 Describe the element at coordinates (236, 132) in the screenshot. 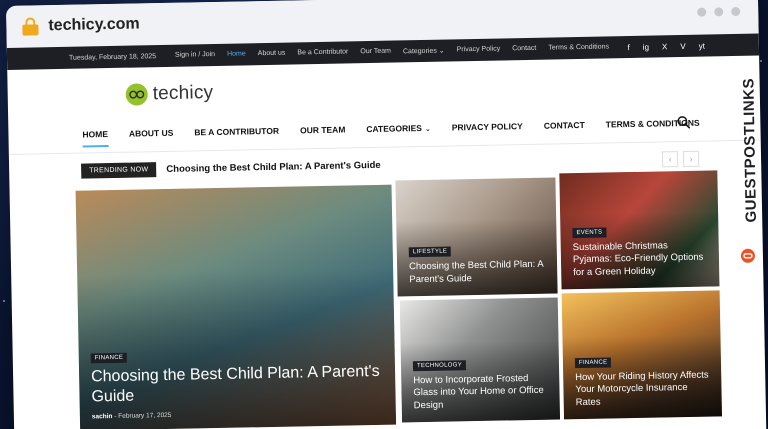

I see `nav-be-a-contributor: BE A CONTRIBUTOR` at that location.